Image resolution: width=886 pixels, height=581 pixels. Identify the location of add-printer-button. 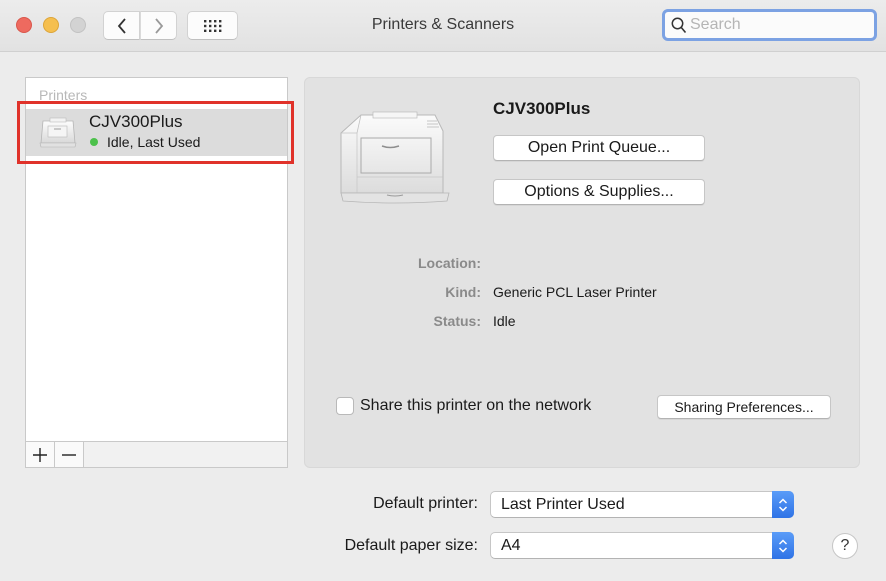
(40, 454).